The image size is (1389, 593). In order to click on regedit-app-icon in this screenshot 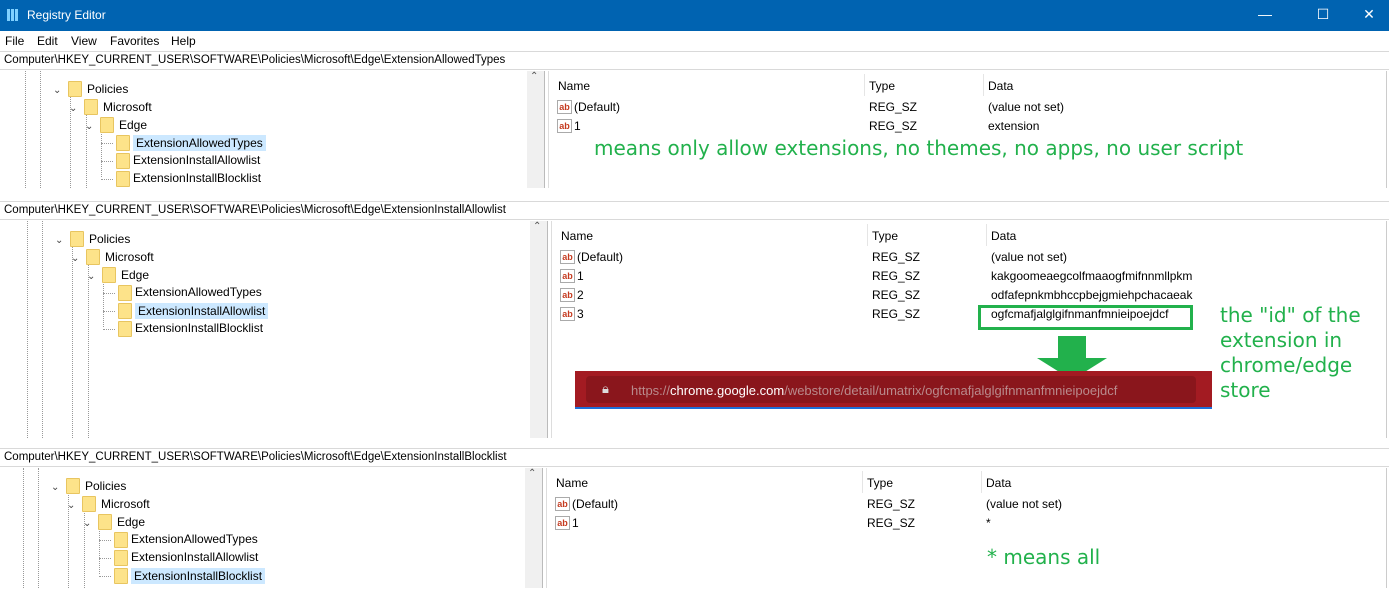, I will do `click(13, 15)`.